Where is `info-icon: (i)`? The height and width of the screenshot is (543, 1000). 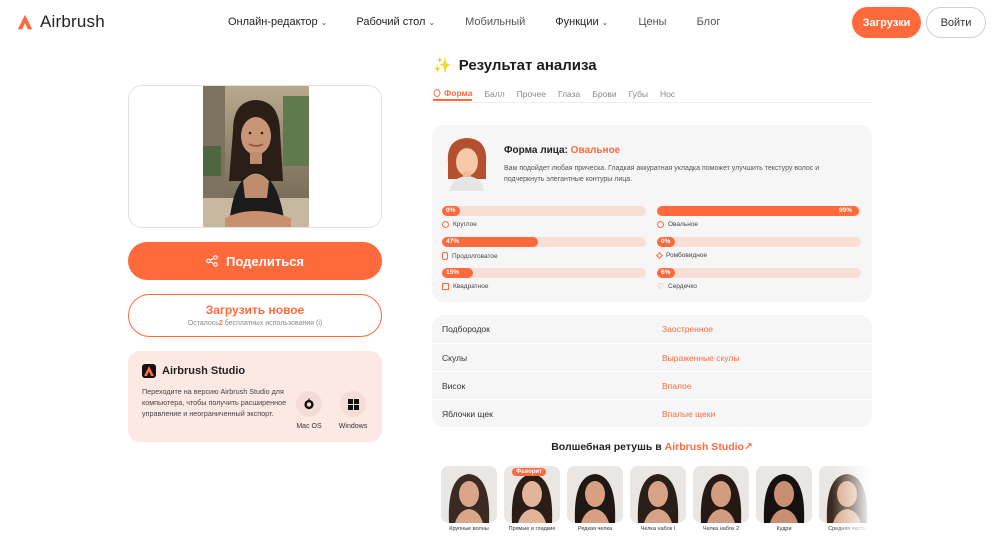
info-icon: (i) is located at coordinates (319, 323).